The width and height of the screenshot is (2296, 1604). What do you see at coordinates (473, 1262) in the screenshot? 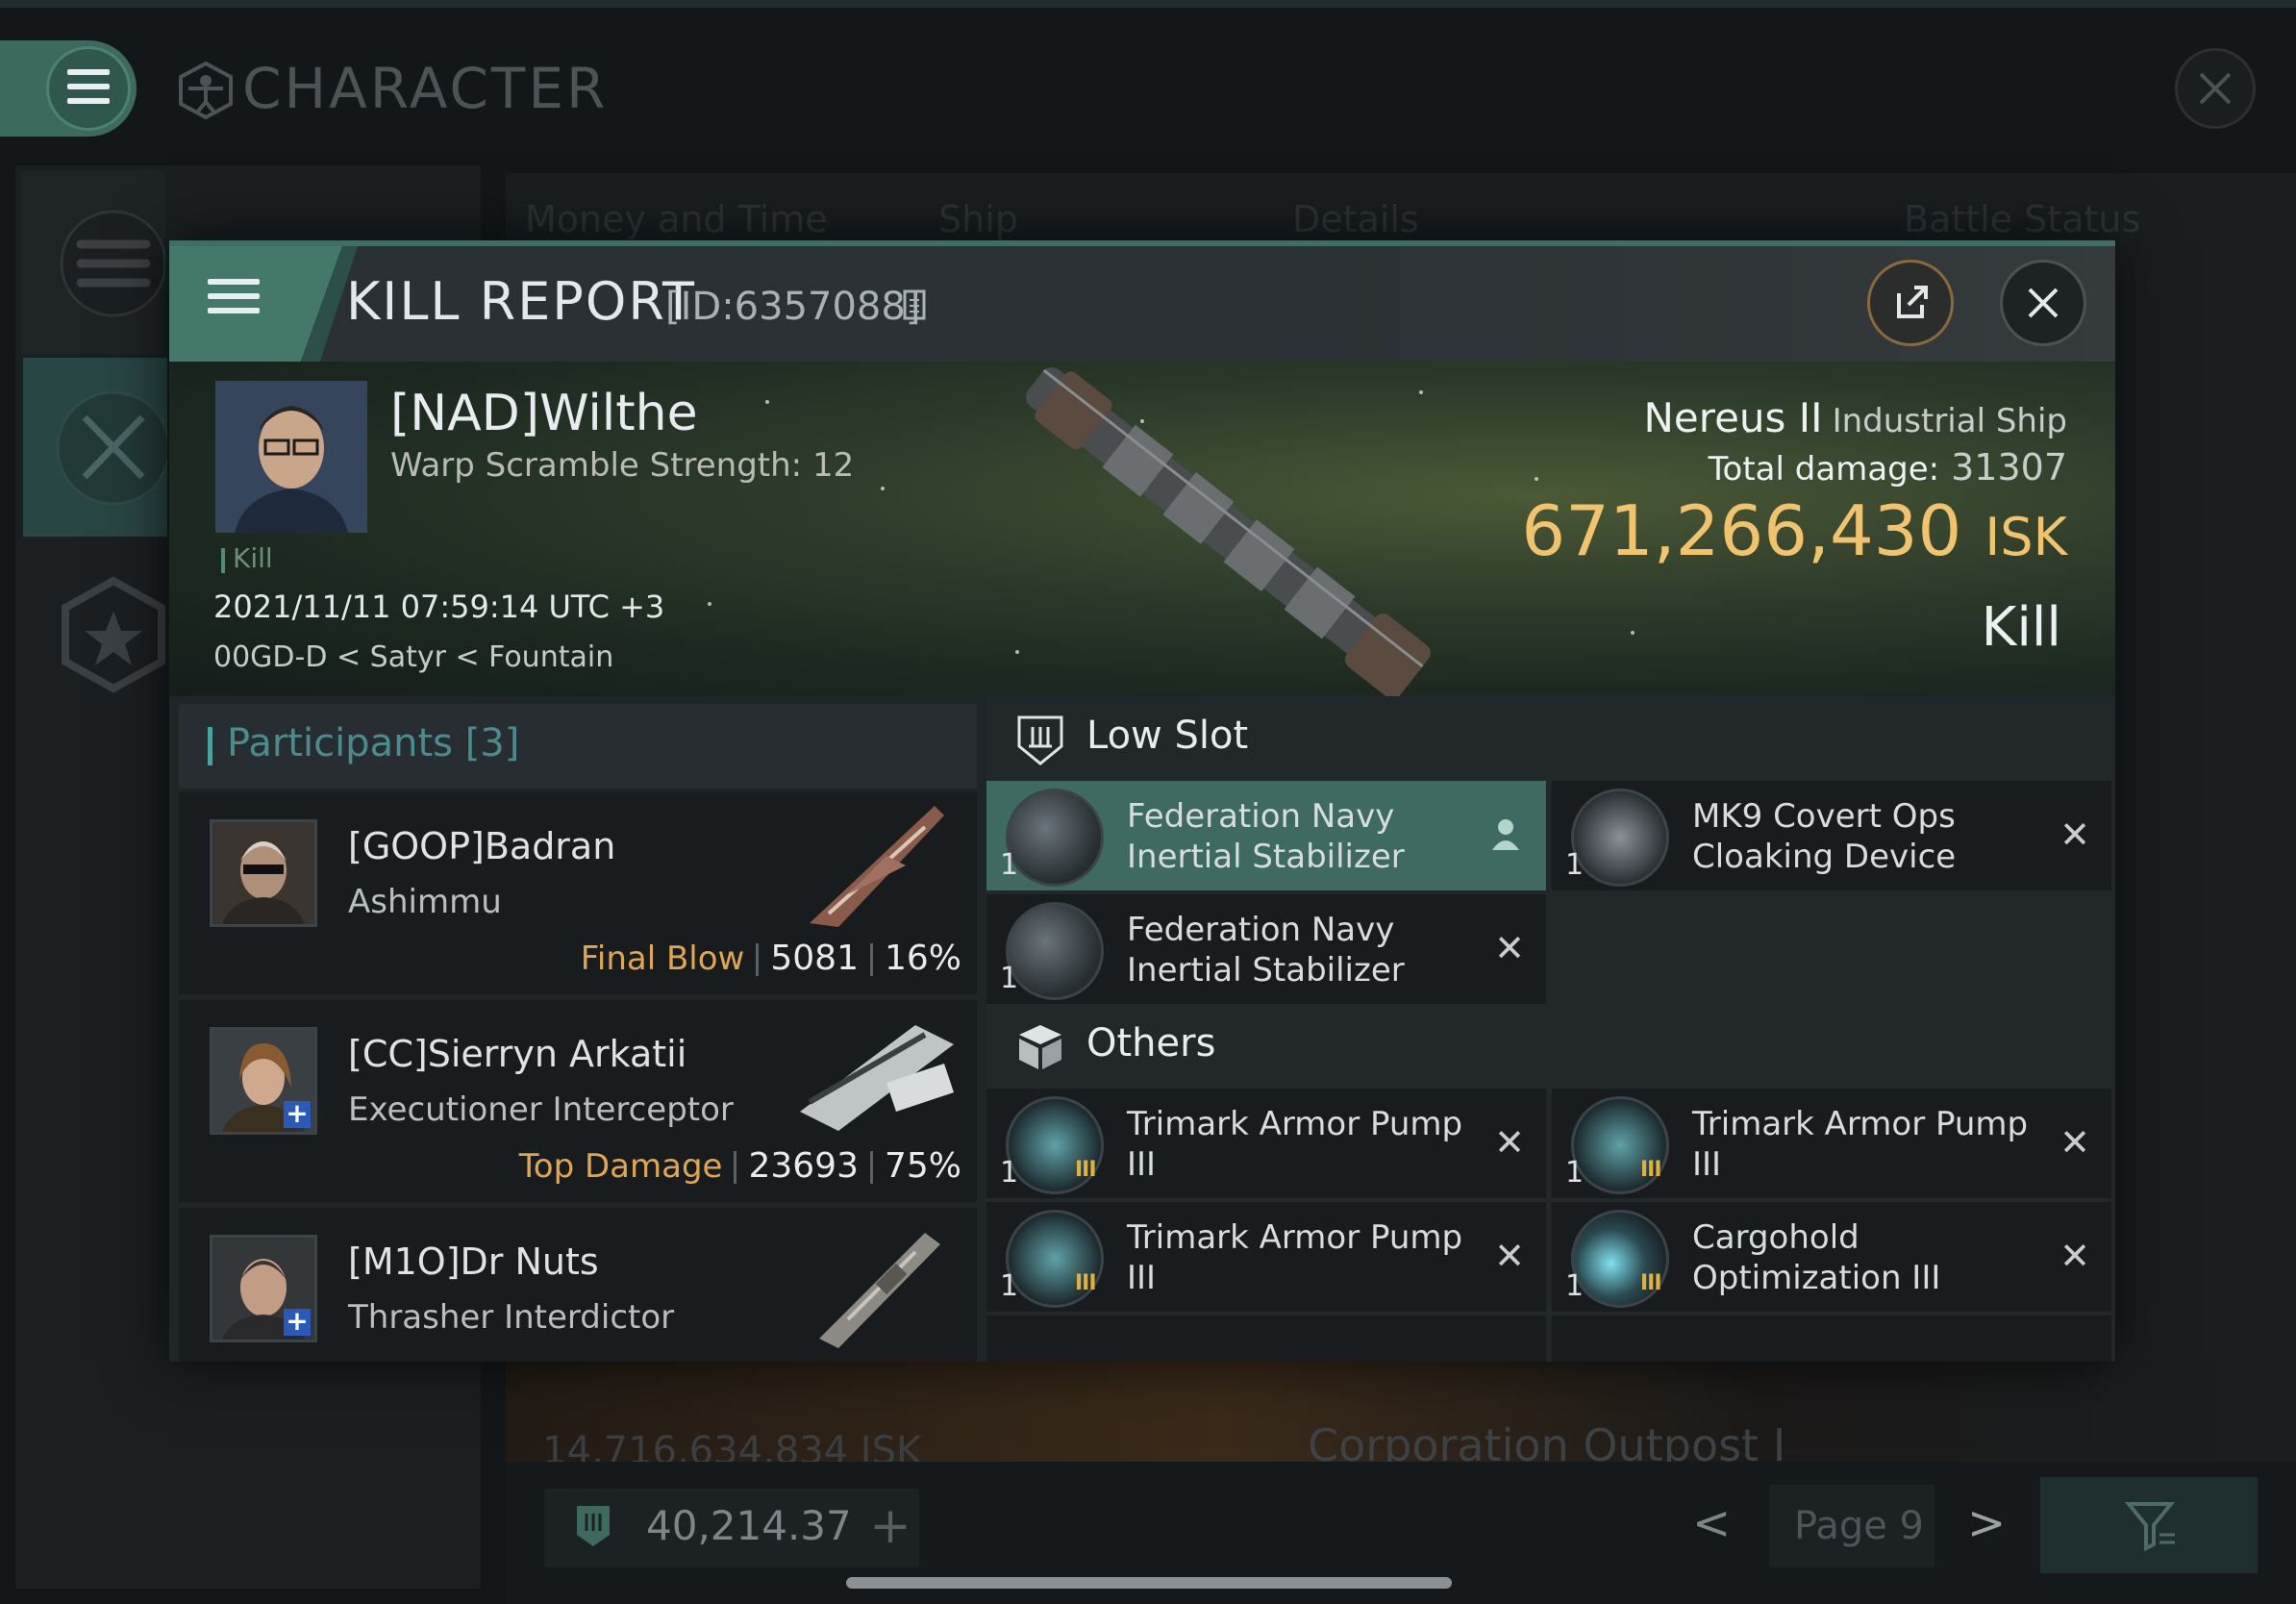
I see `participant-name: [M1O]Dr Nuts` at bounding box center [473, 1262].